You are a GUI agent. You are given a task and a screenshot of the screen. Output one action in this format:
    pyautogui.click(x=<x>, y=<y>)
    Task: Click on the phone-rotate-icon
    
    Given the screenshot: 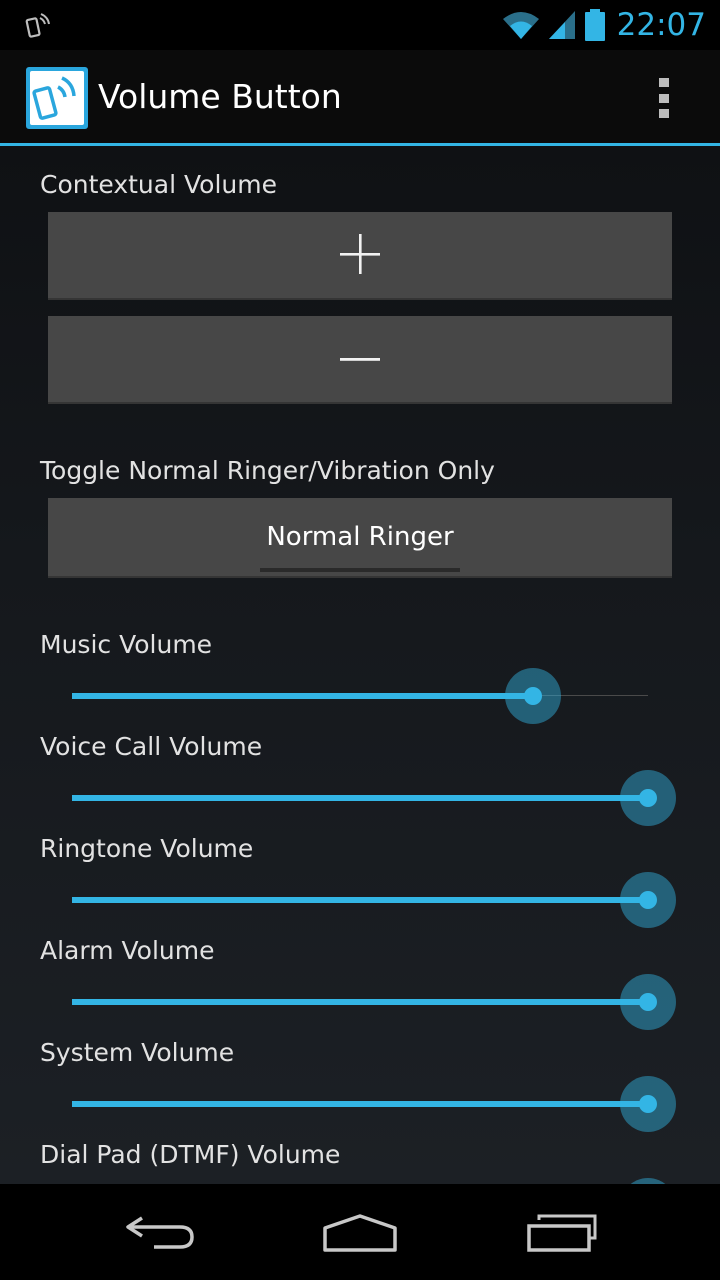 What is the action you would take?
    pyautogui.click(x=37, y=25)
    